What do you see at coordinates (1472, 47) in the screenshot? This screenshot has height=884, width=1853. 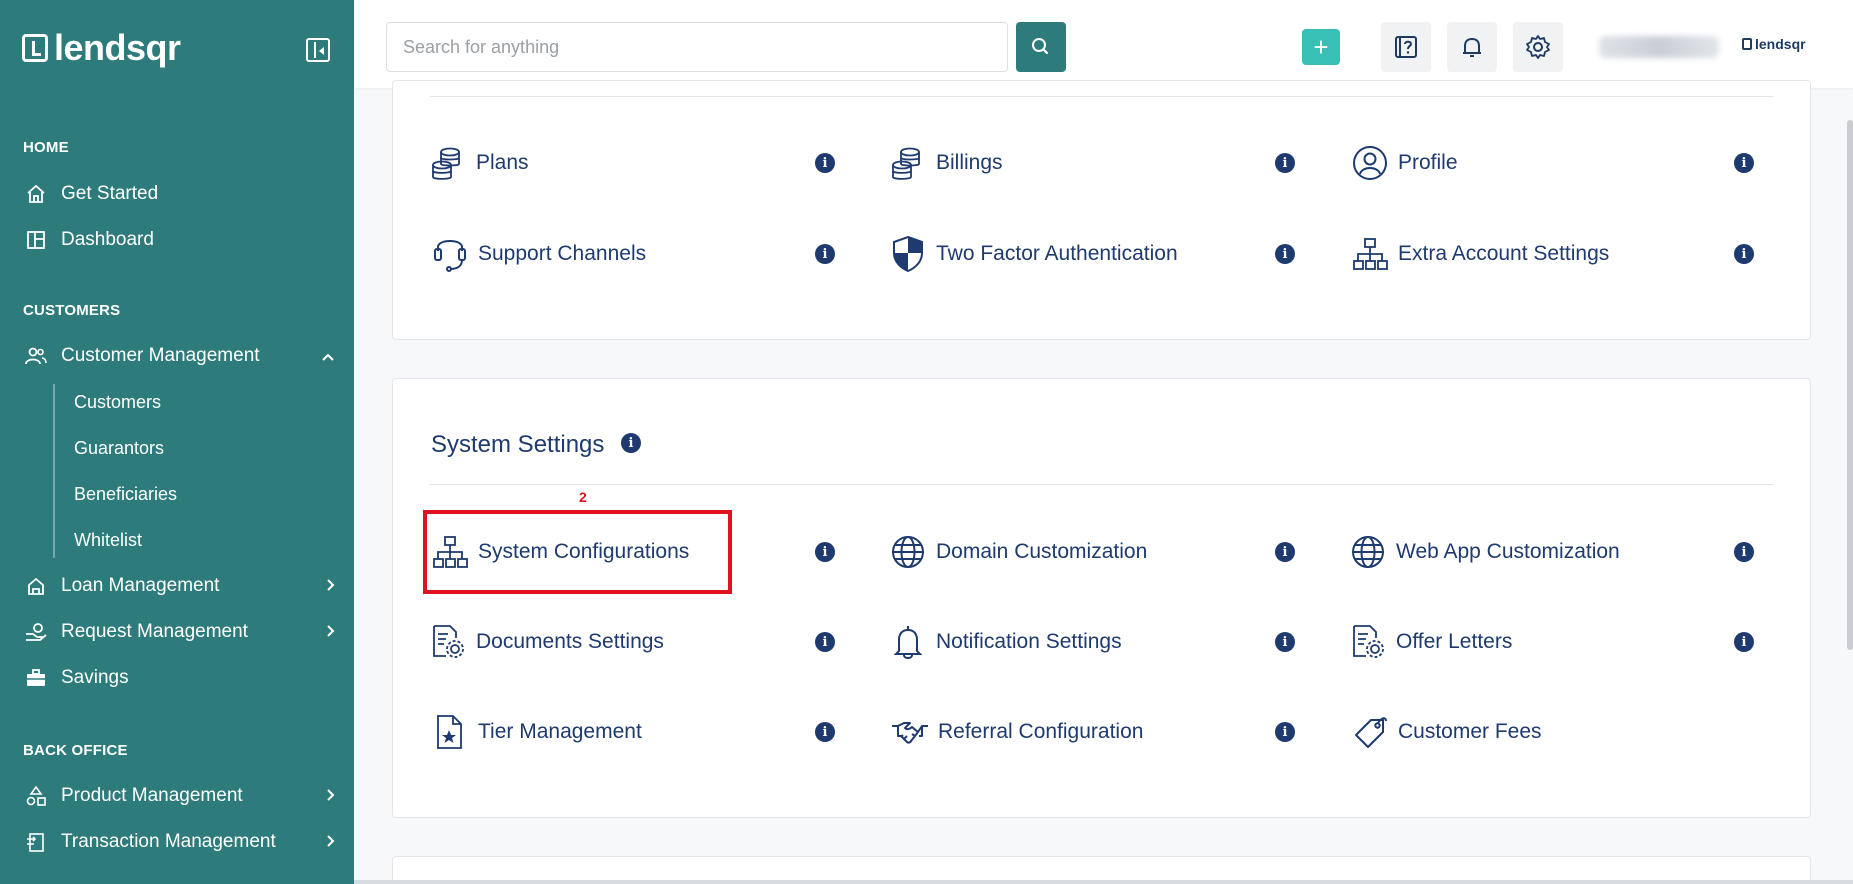 I see `notifications-button` at bounding box center [1472, 47].